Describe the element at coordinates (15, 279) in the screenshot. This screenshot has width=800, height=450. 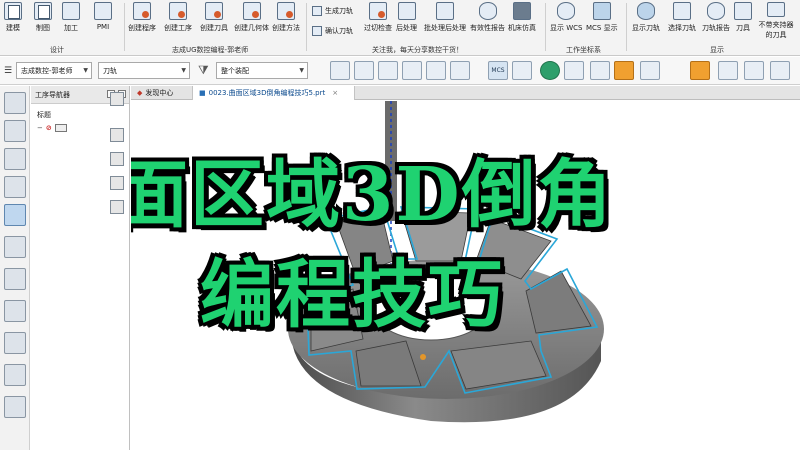
I see `feature-icon` at that location.